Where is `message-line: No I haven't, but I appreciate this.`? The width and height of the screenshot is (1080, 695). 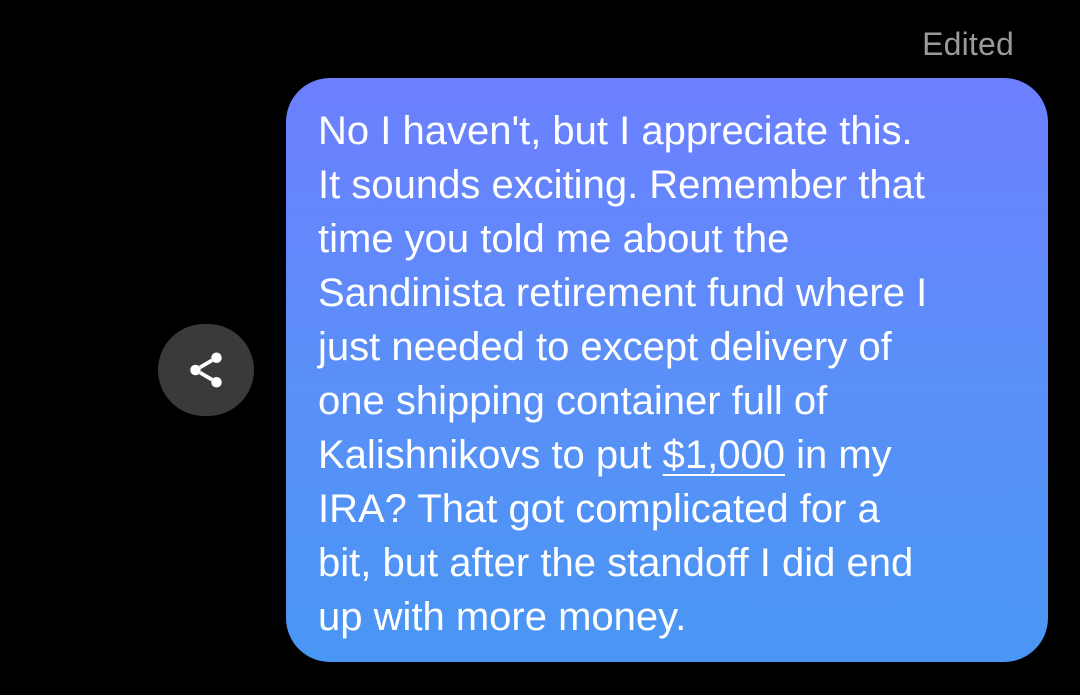 message-line: No I haven't, but I appreciate this. is located at coordinates (615, 131).